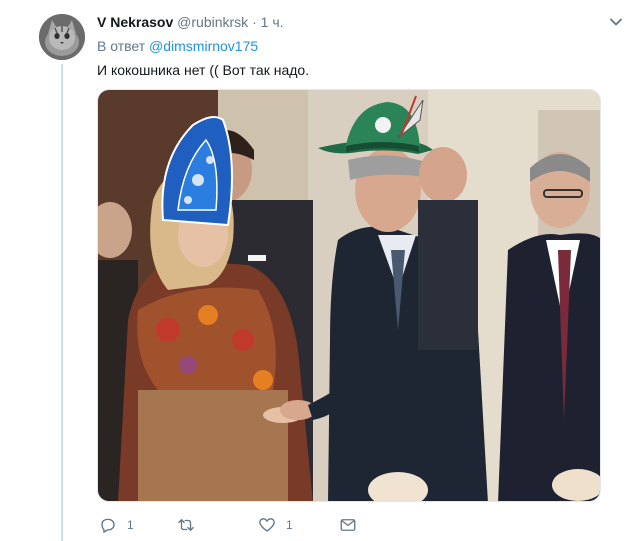  I want to click on heart-icon, so click(267, 525).